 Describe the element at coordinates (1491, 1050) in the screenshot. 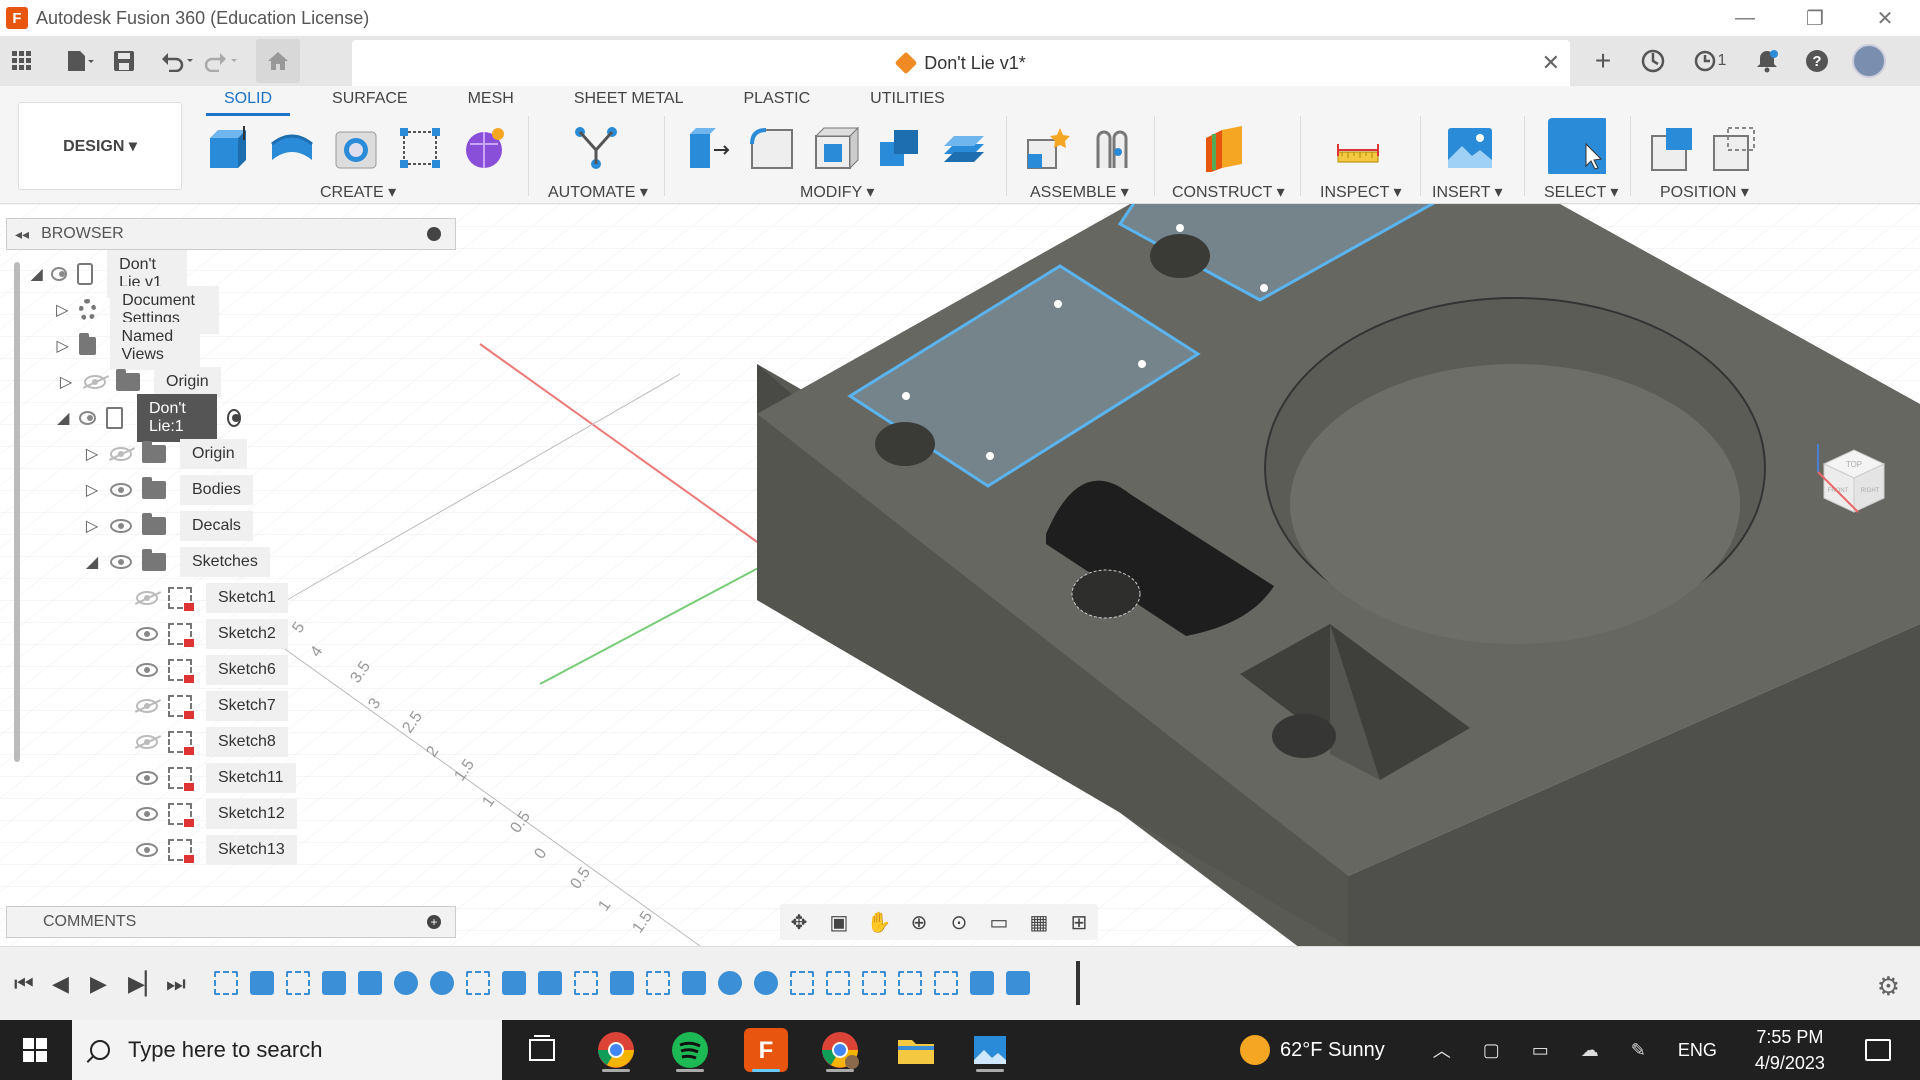

I see `meet-now-icon: ▢` at that location.